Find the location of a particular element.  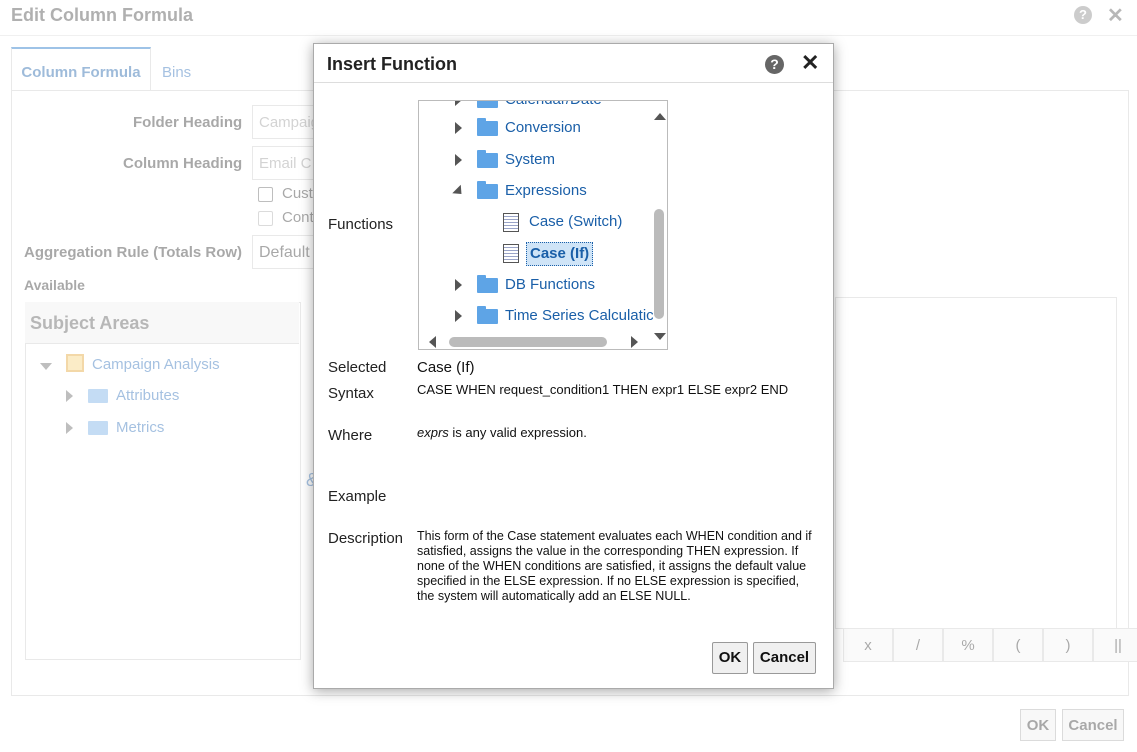

folder-heading-label: Folder Heading is located at coordinates (188, 122).